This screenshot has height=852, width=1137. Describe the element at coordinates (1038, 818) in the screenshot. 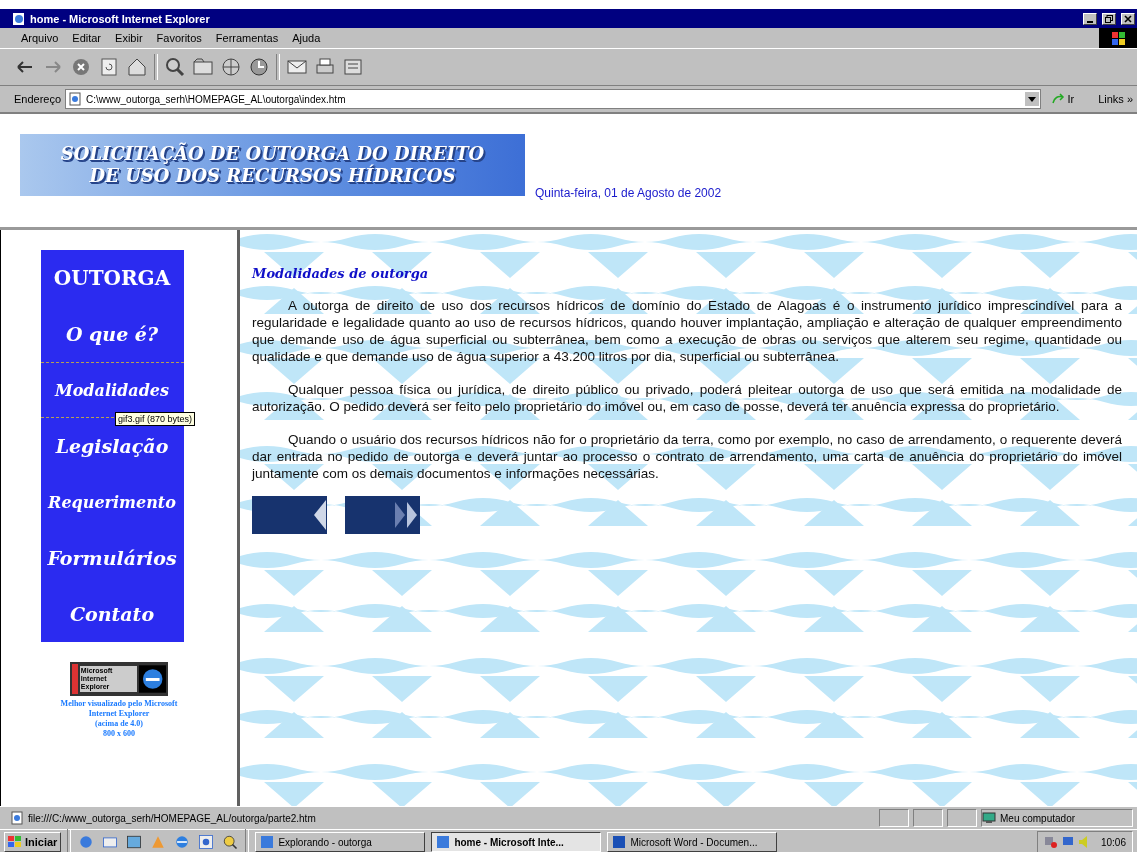

I see `zone-text: Meu computador` at that location.